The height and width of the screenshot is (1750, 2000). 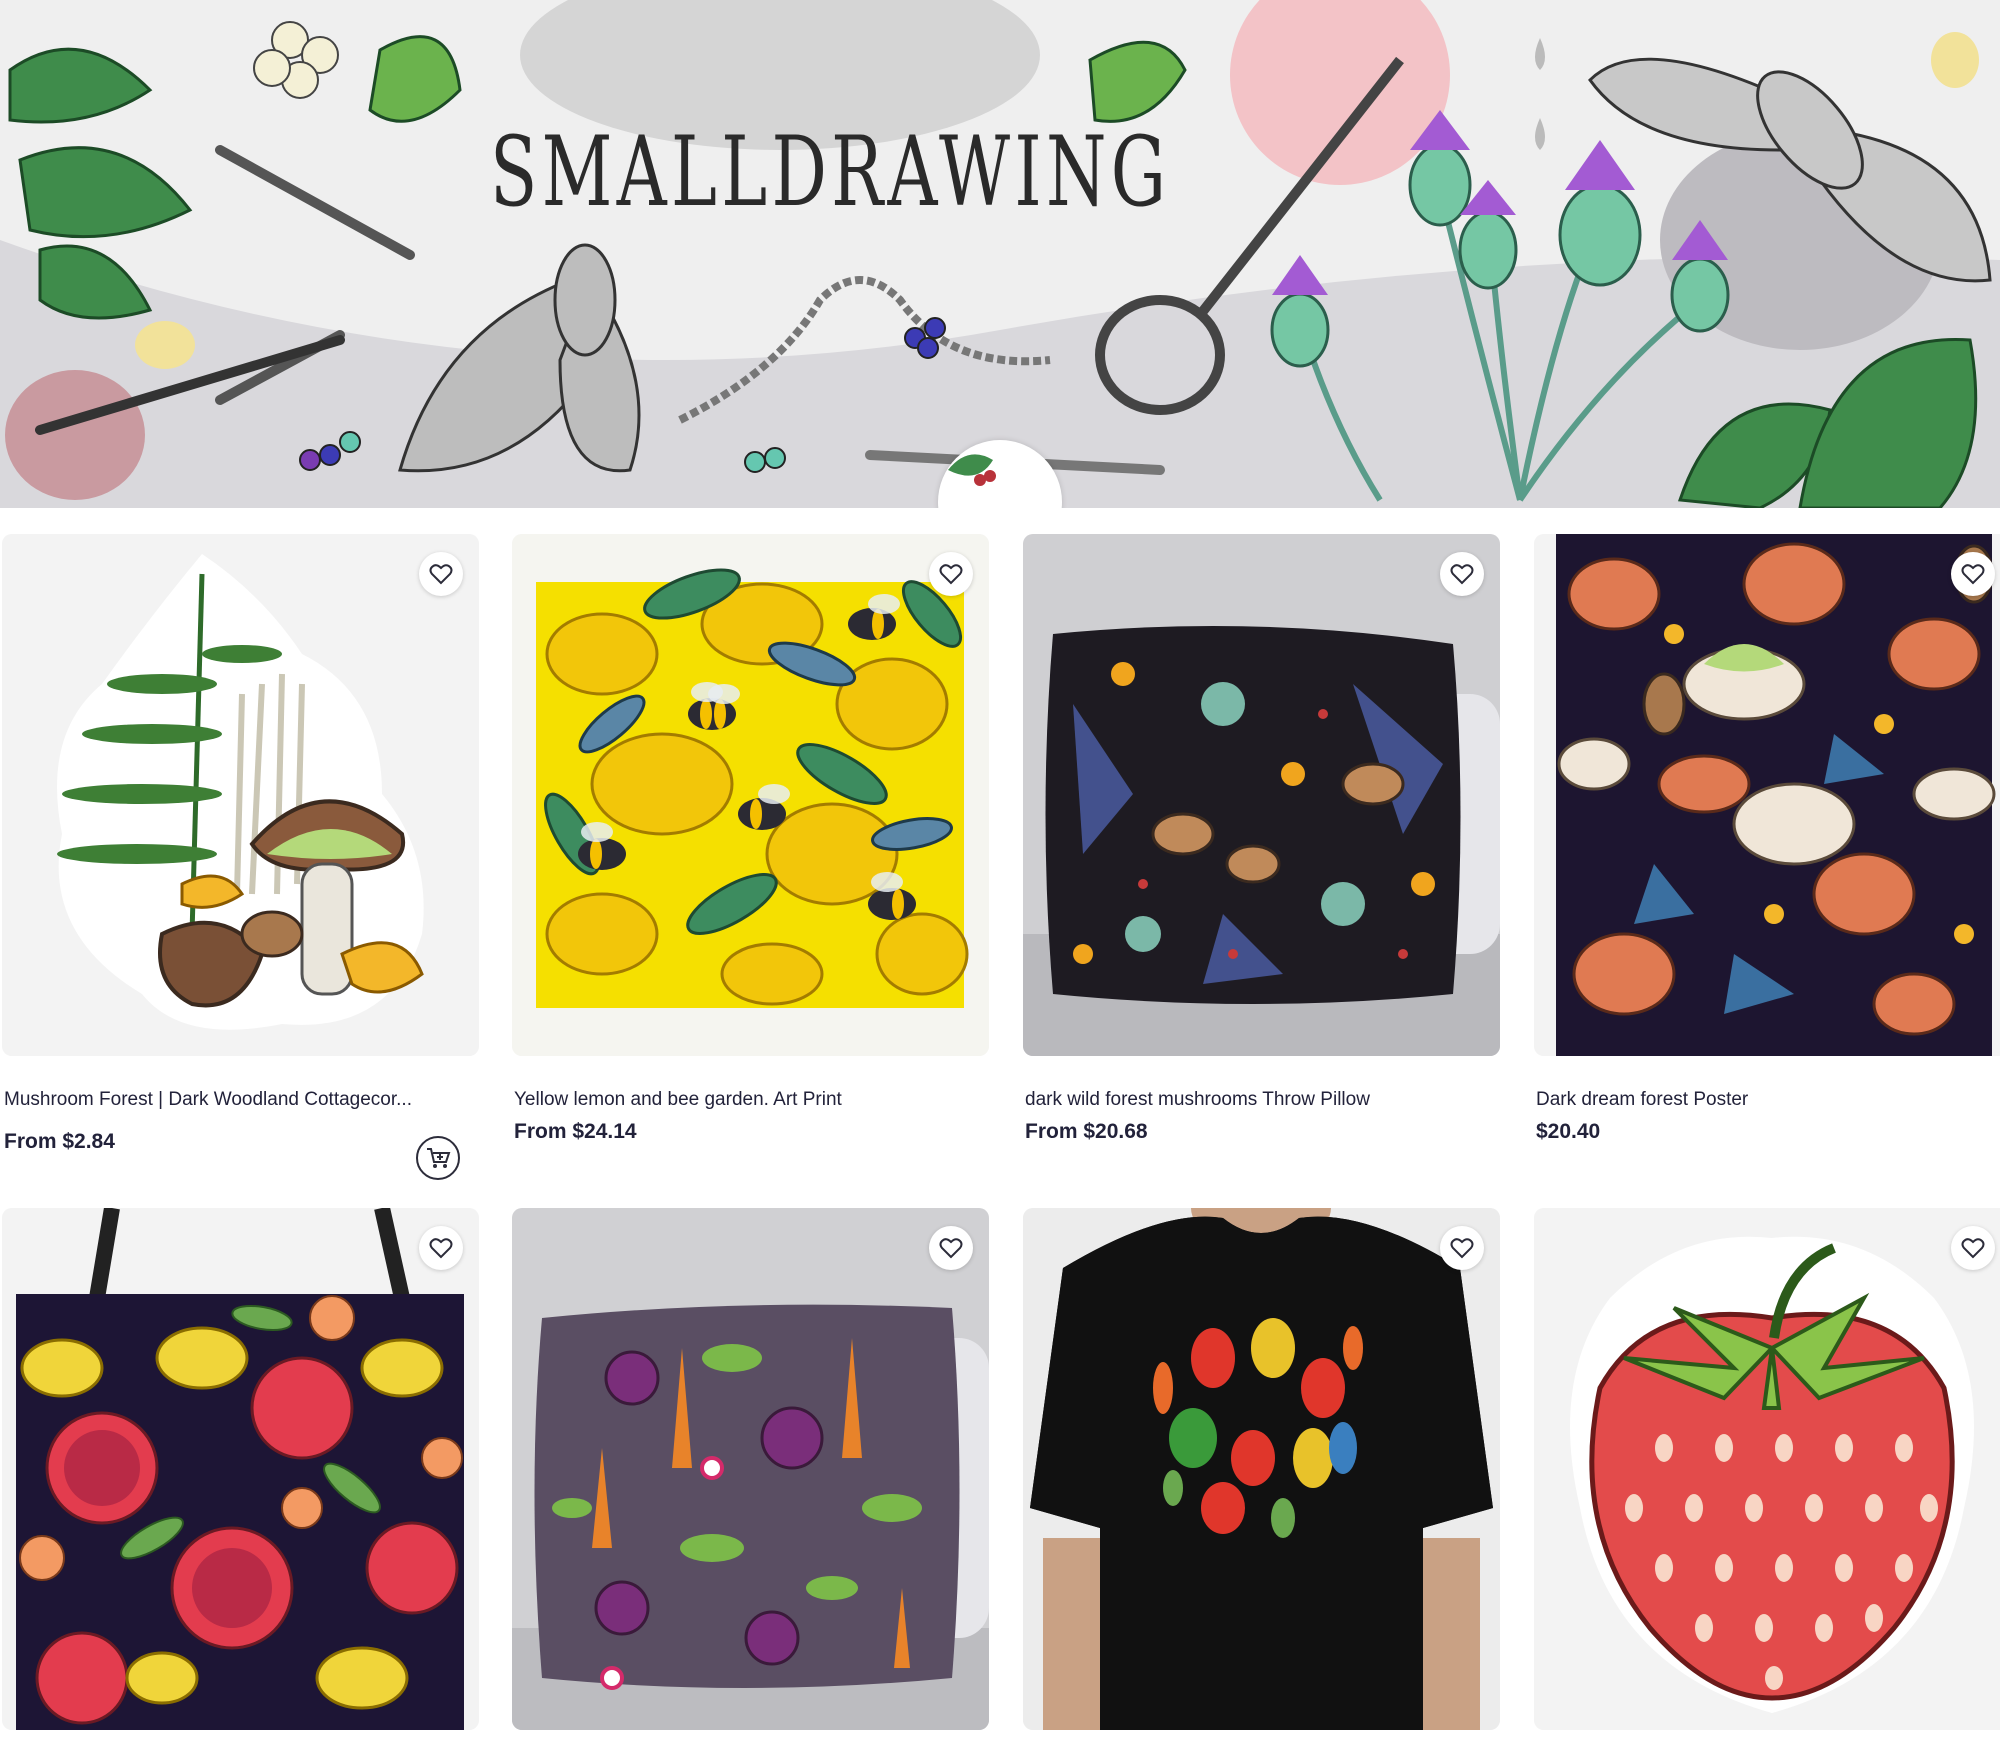 What do you see at coordinates (744, 1100) in the screenshot?
I see `product-title: Yellow lemon and bee garden. Art Print` at bounding box center [744, 1100].